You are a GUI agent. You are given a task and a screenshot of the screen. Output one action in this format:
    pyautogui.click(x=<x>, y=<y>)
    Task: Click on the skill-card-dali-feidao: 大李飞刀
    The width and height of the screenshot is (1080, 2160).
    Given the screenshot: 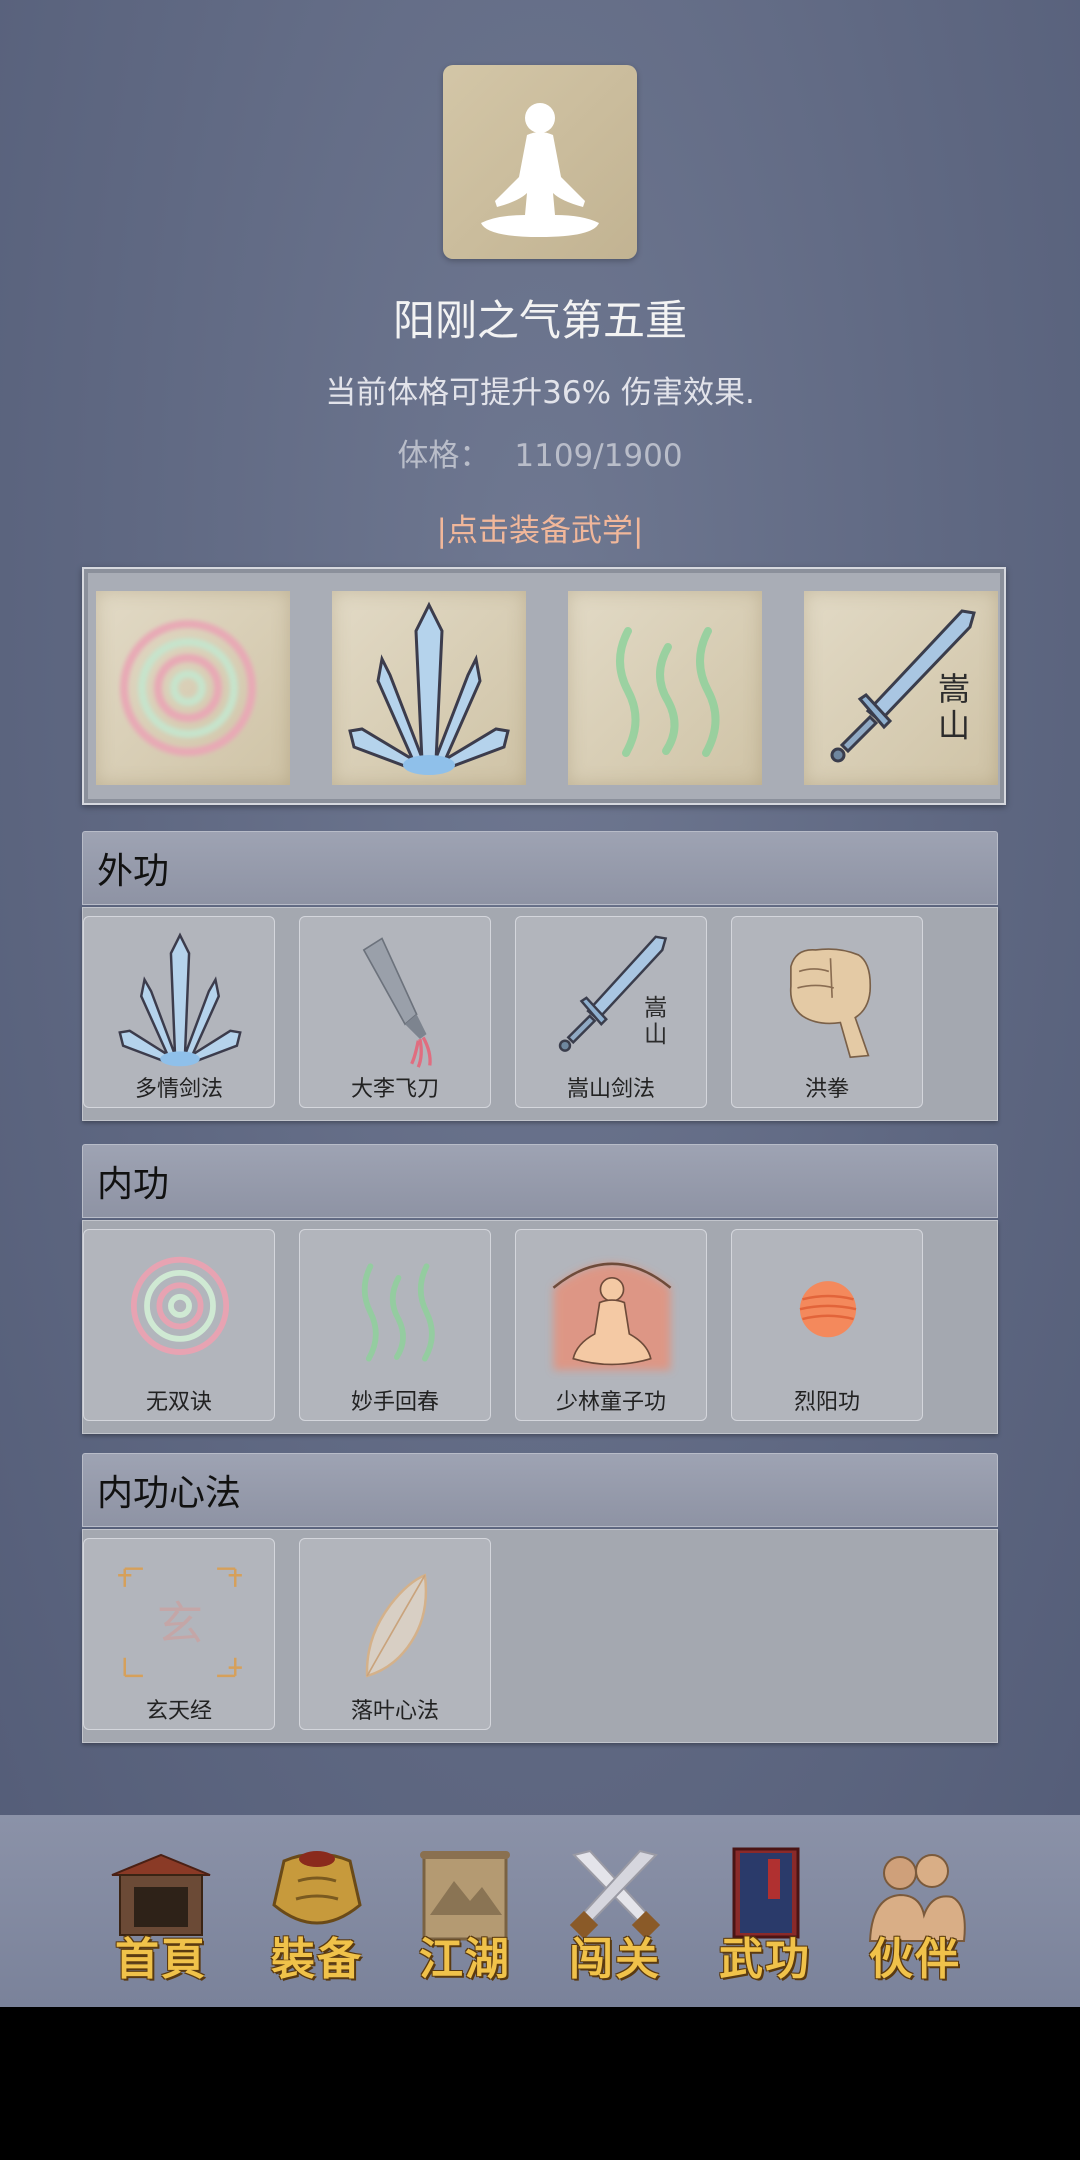 What is the action you would take?
    pyautogui.click(x=395, y=1012)
    